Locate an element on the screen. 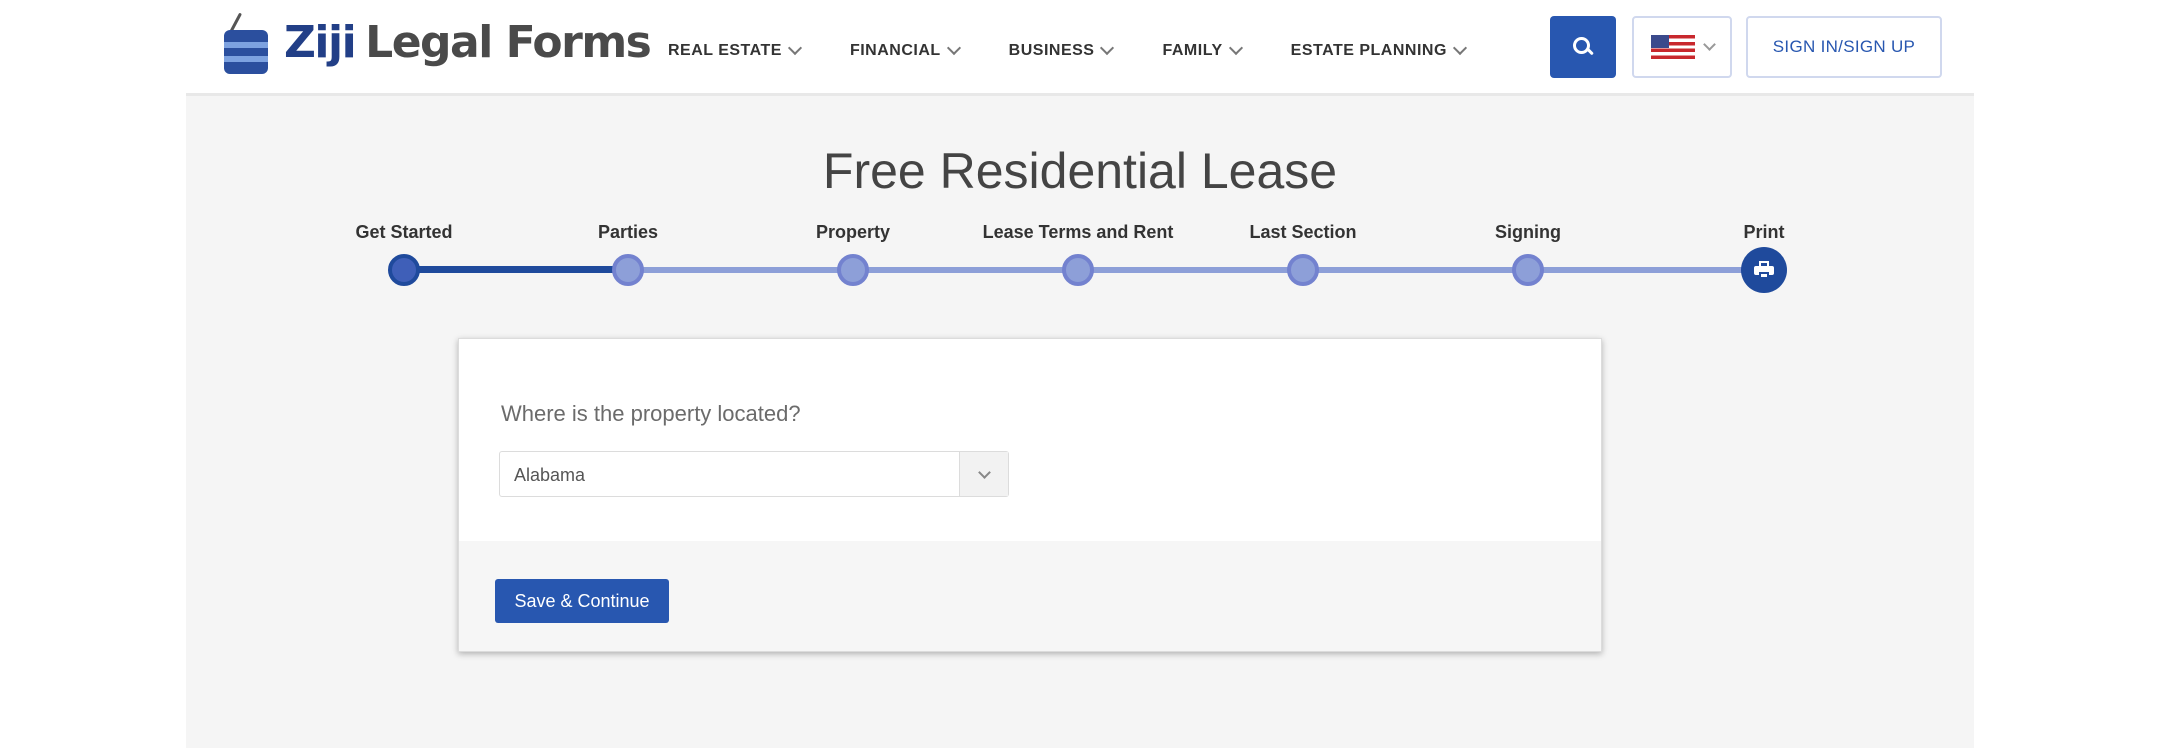  logo-wordmark: Ziji Legal Forms is located at coordinates (468, 43).